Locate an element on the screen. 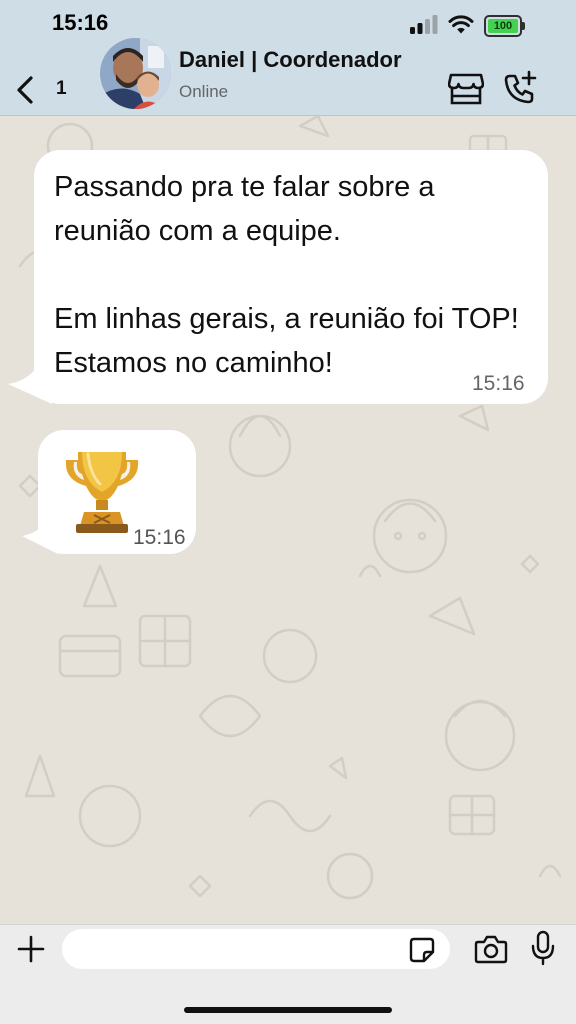 Image resolution: width=576 pixels, height=1024 pixels. battery-level: 100 is located at coordinates (503, 26).